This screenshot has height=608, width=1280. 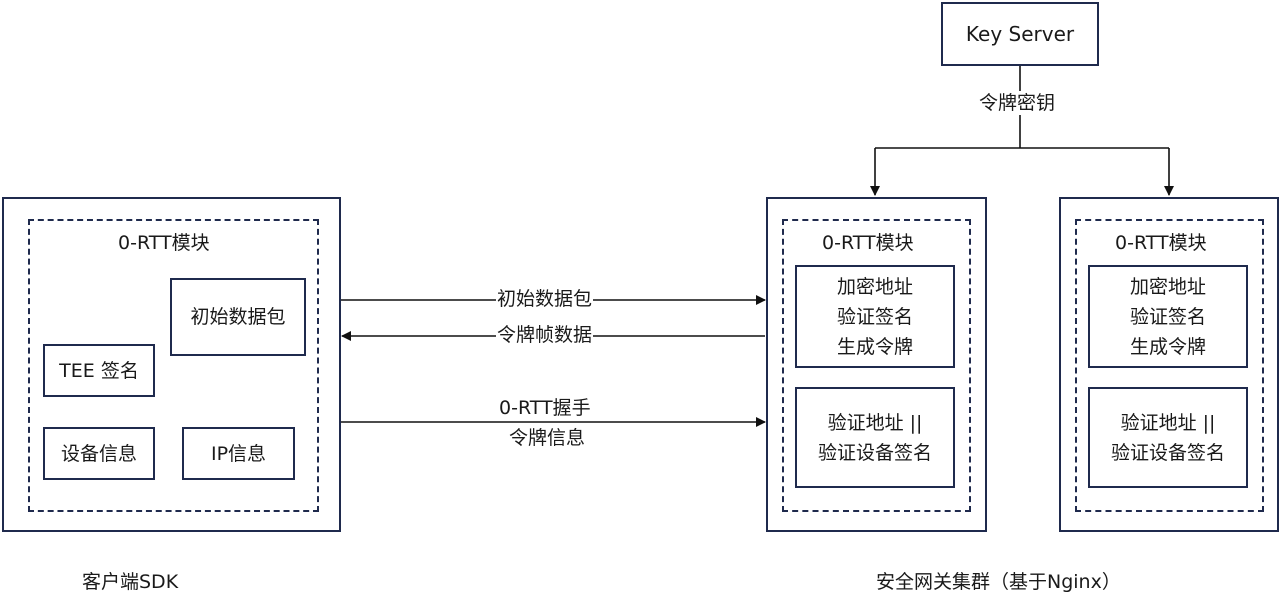 What do you see at coordinates (164, 243) in the screenshot?
I see `client-module-title: 0-RTT模块` at bounding box center [164, 243].